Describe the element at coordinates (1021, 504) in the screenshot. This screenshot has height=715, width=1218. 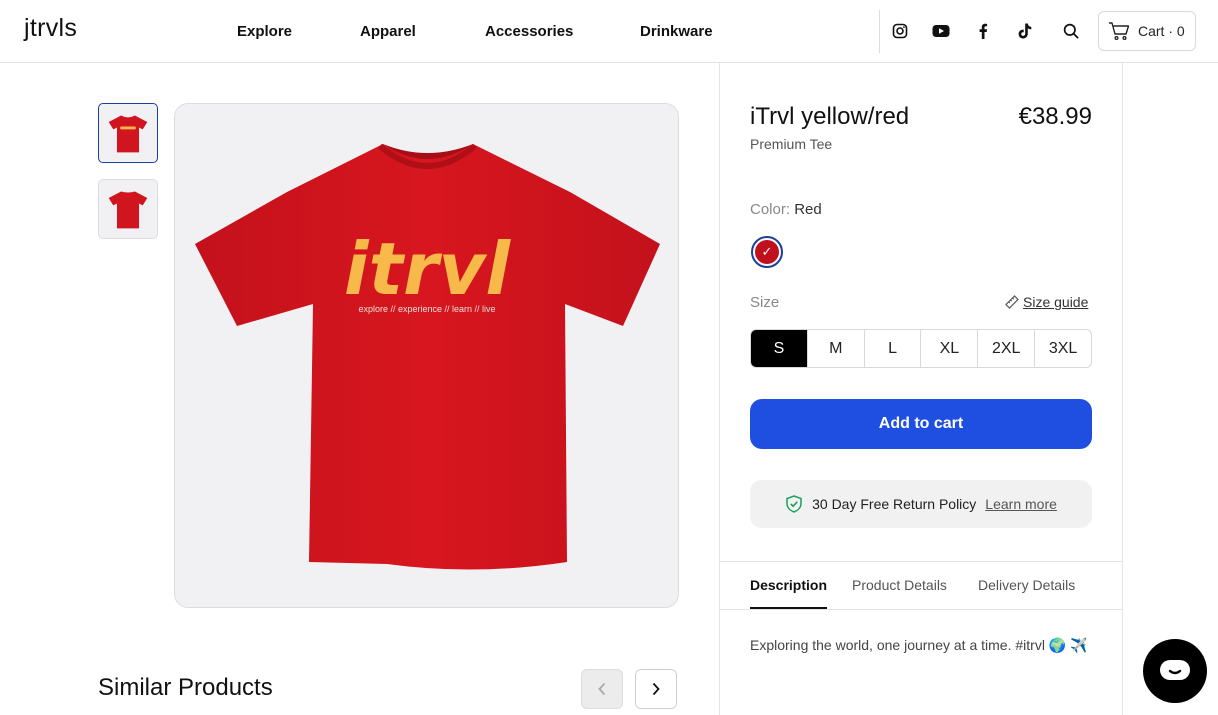
I see `learn-more-link: Learn more` at that location.